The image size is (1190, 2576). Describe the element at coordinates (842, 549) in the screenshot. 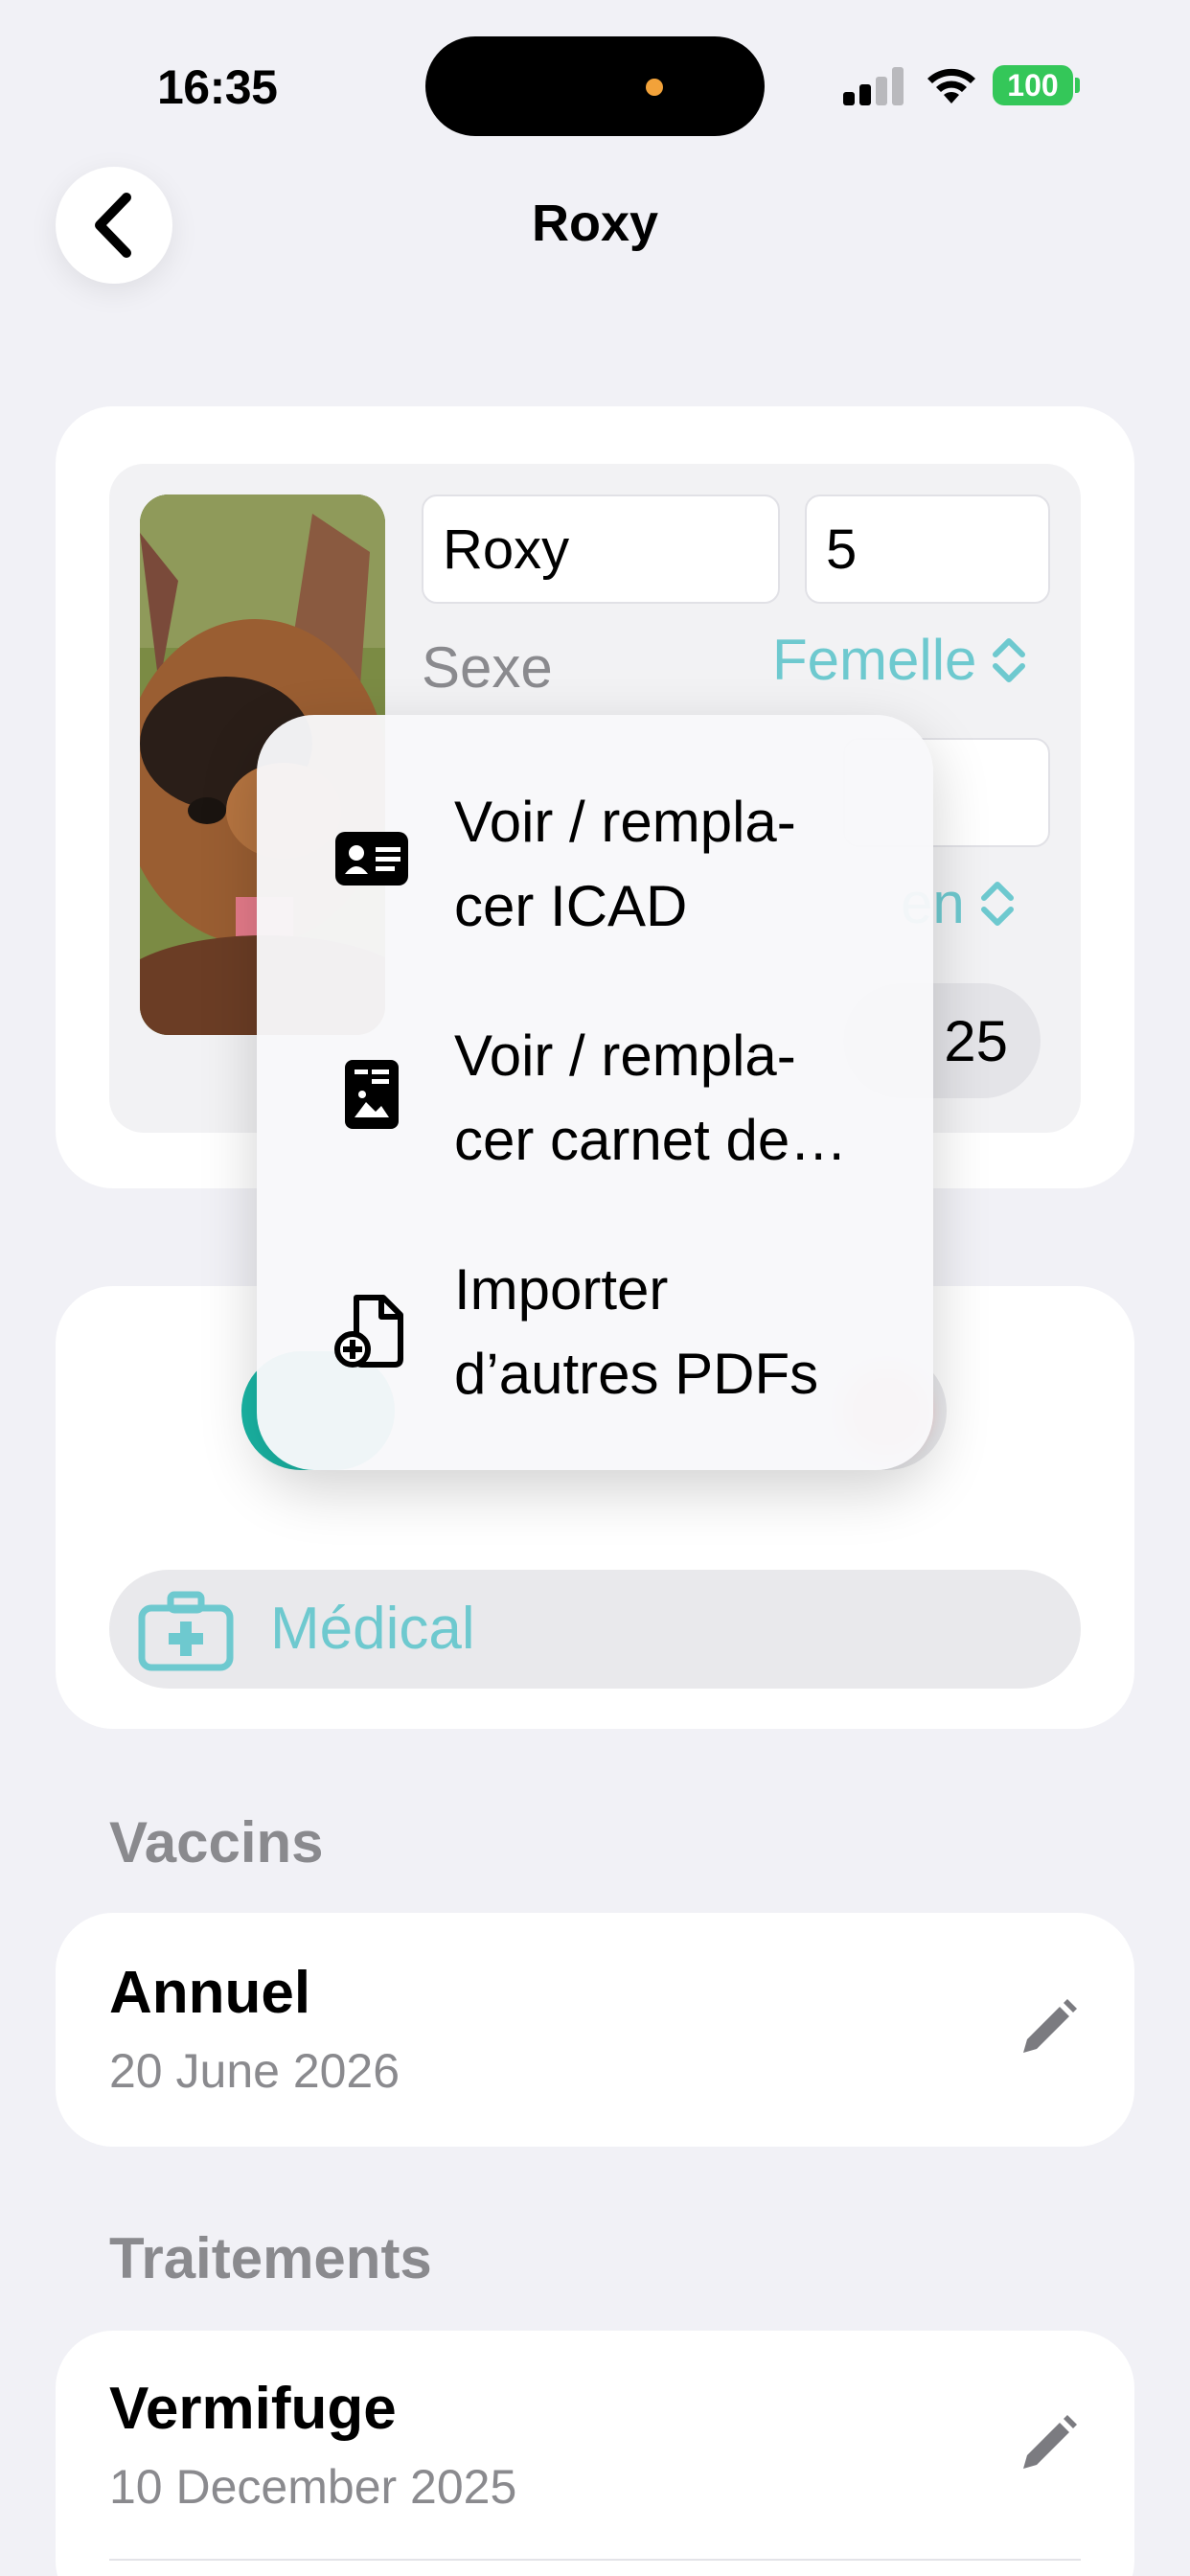

I see `age-value: 5` at that location.